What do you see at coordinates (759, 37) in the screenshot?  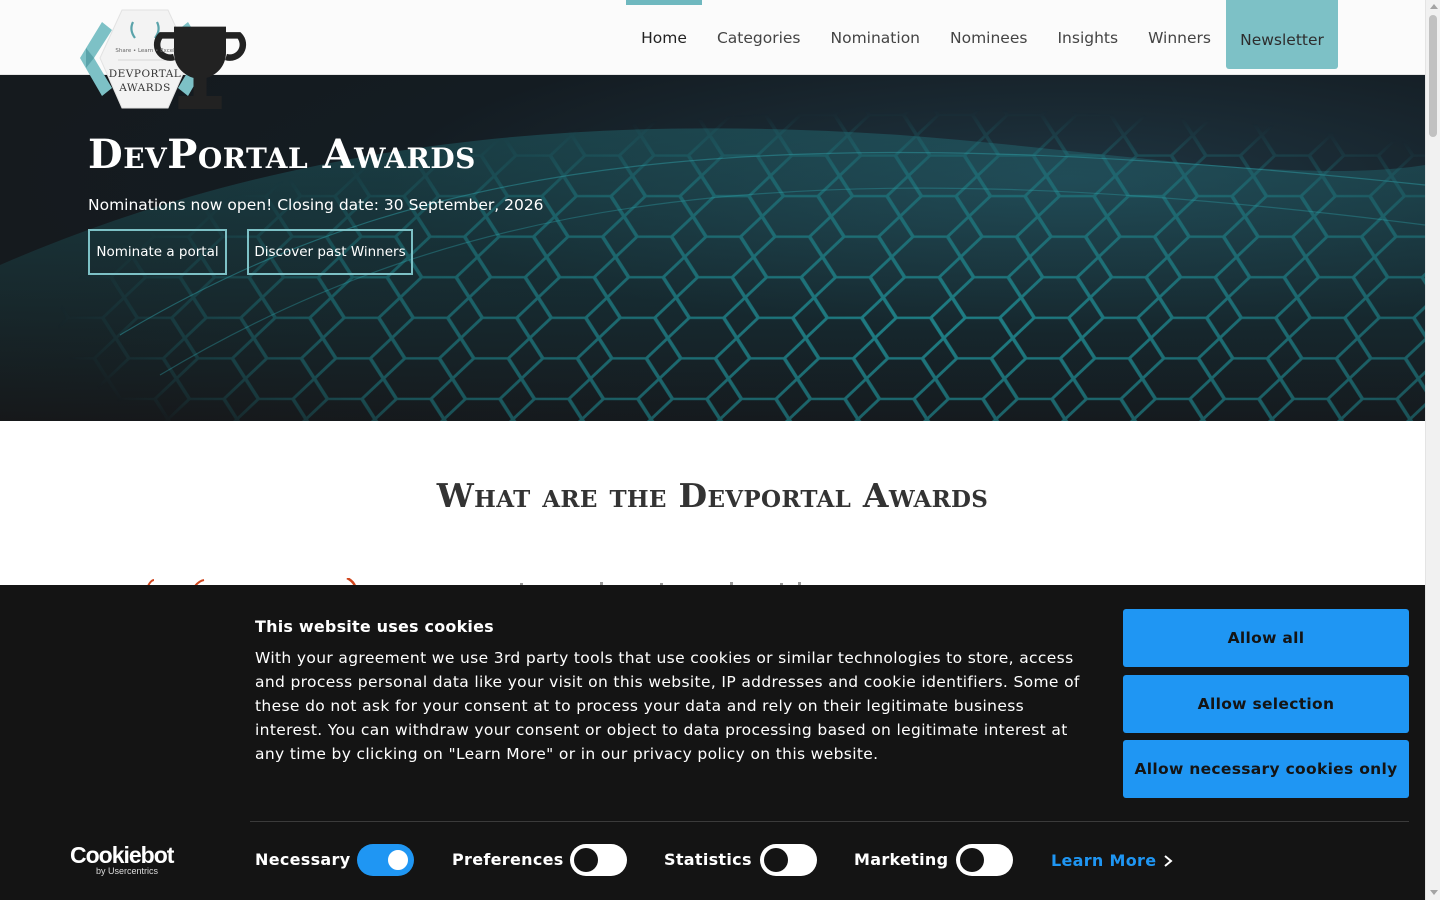 I see `nav-item-categories: Categories` at bounding box center [759, 37].